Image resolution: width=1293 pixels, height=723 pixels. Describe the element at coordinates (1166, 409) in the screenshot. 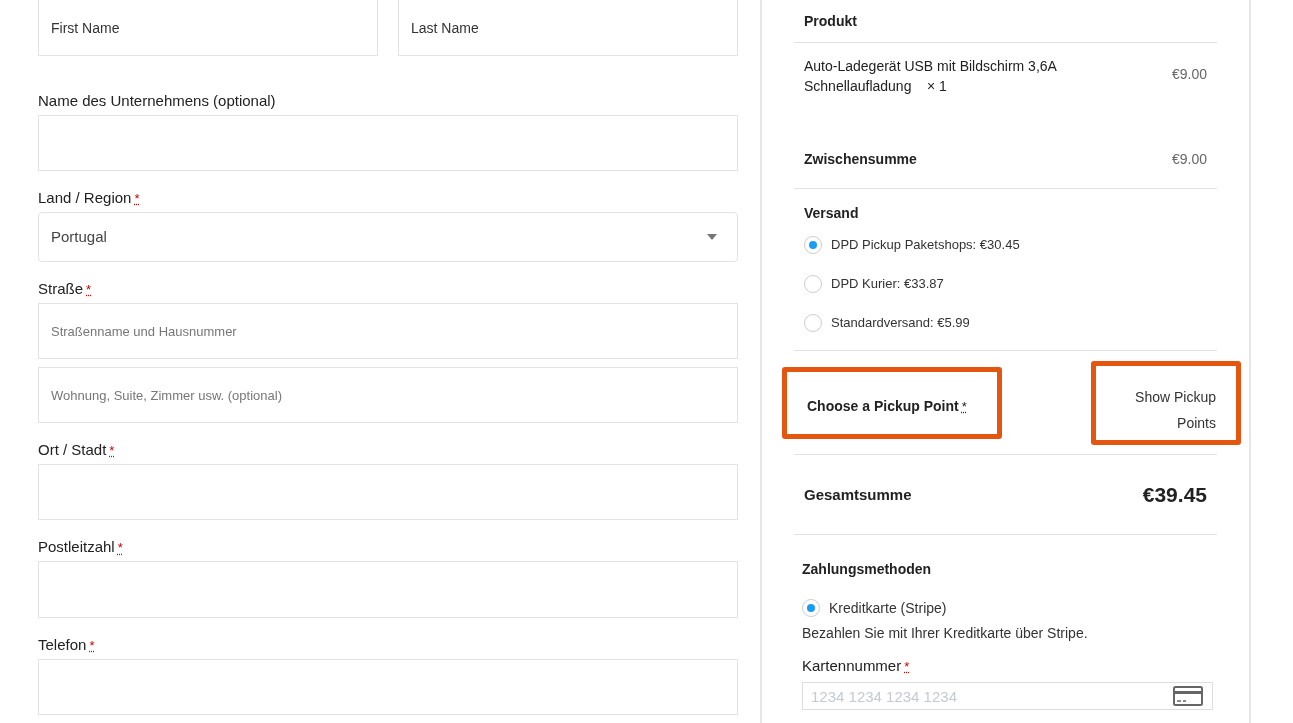

I see `show-pickup-points-link: Show Pickup Points` at that location.